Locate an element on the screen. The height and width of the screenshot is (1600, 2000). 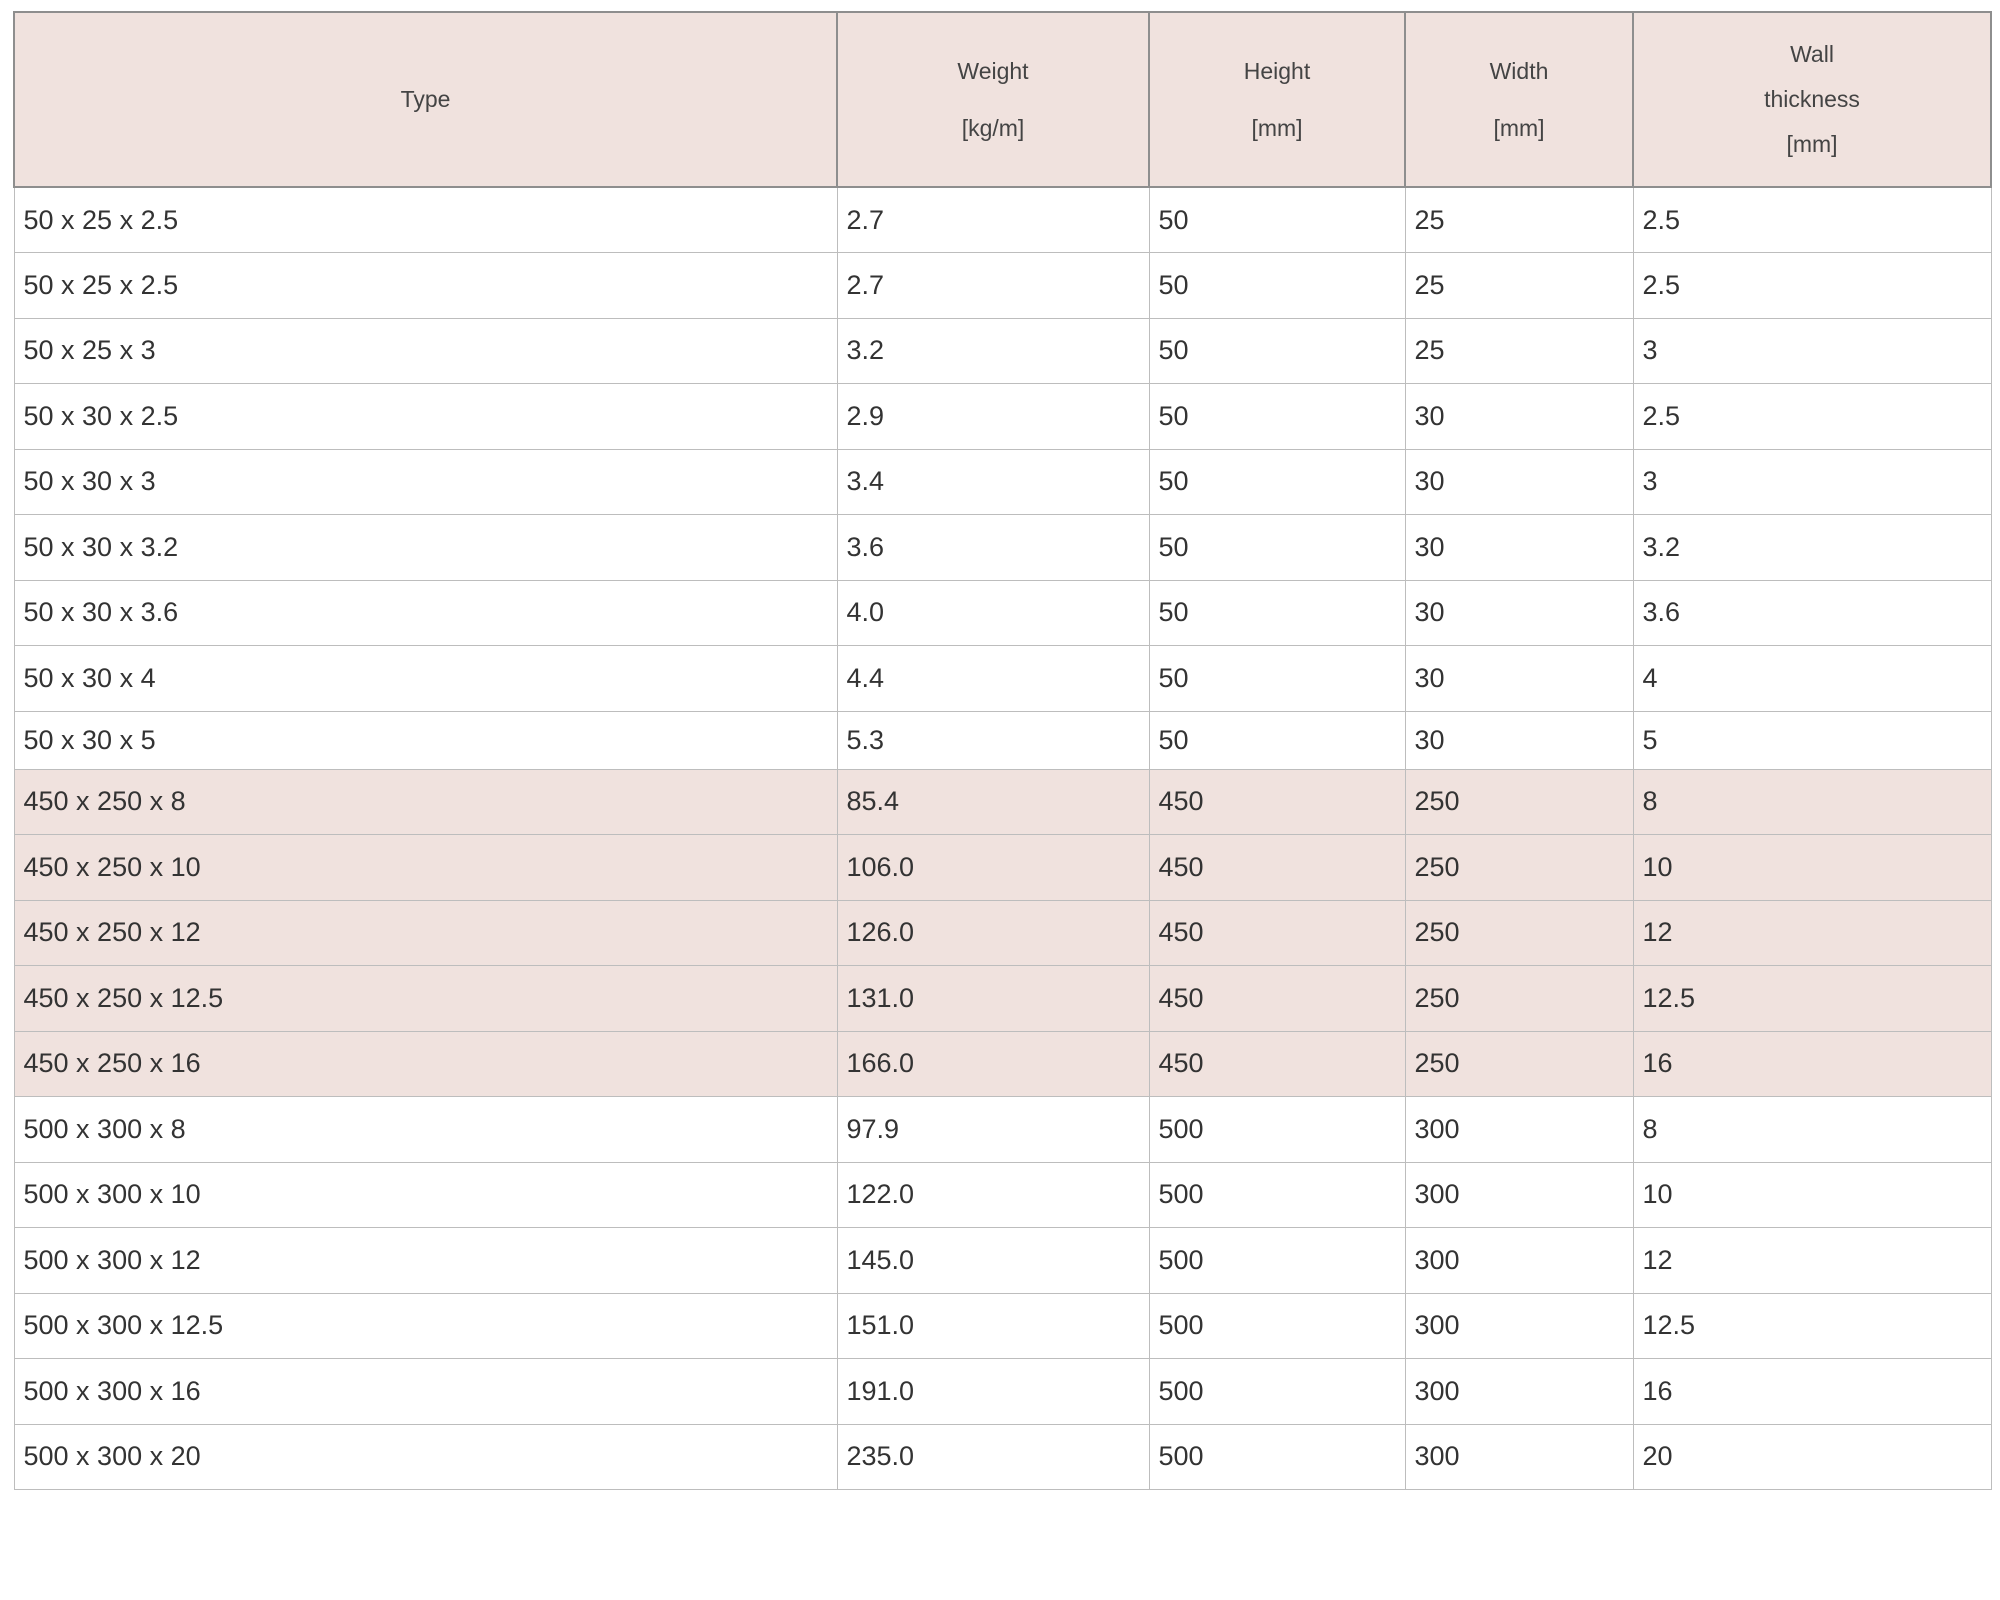
header-line: Wall is located at coordinates (1812, 54).